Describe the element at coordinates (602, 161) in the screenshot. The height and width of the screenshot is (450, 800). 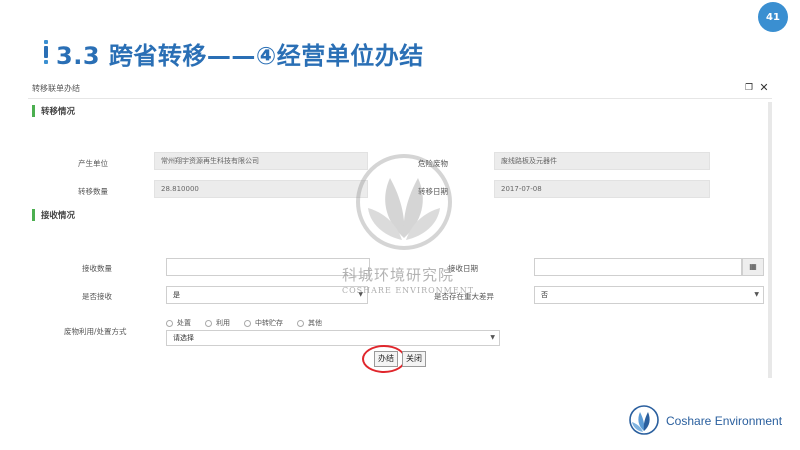
I see `waste-field: 废线路板及元器件` at that location.